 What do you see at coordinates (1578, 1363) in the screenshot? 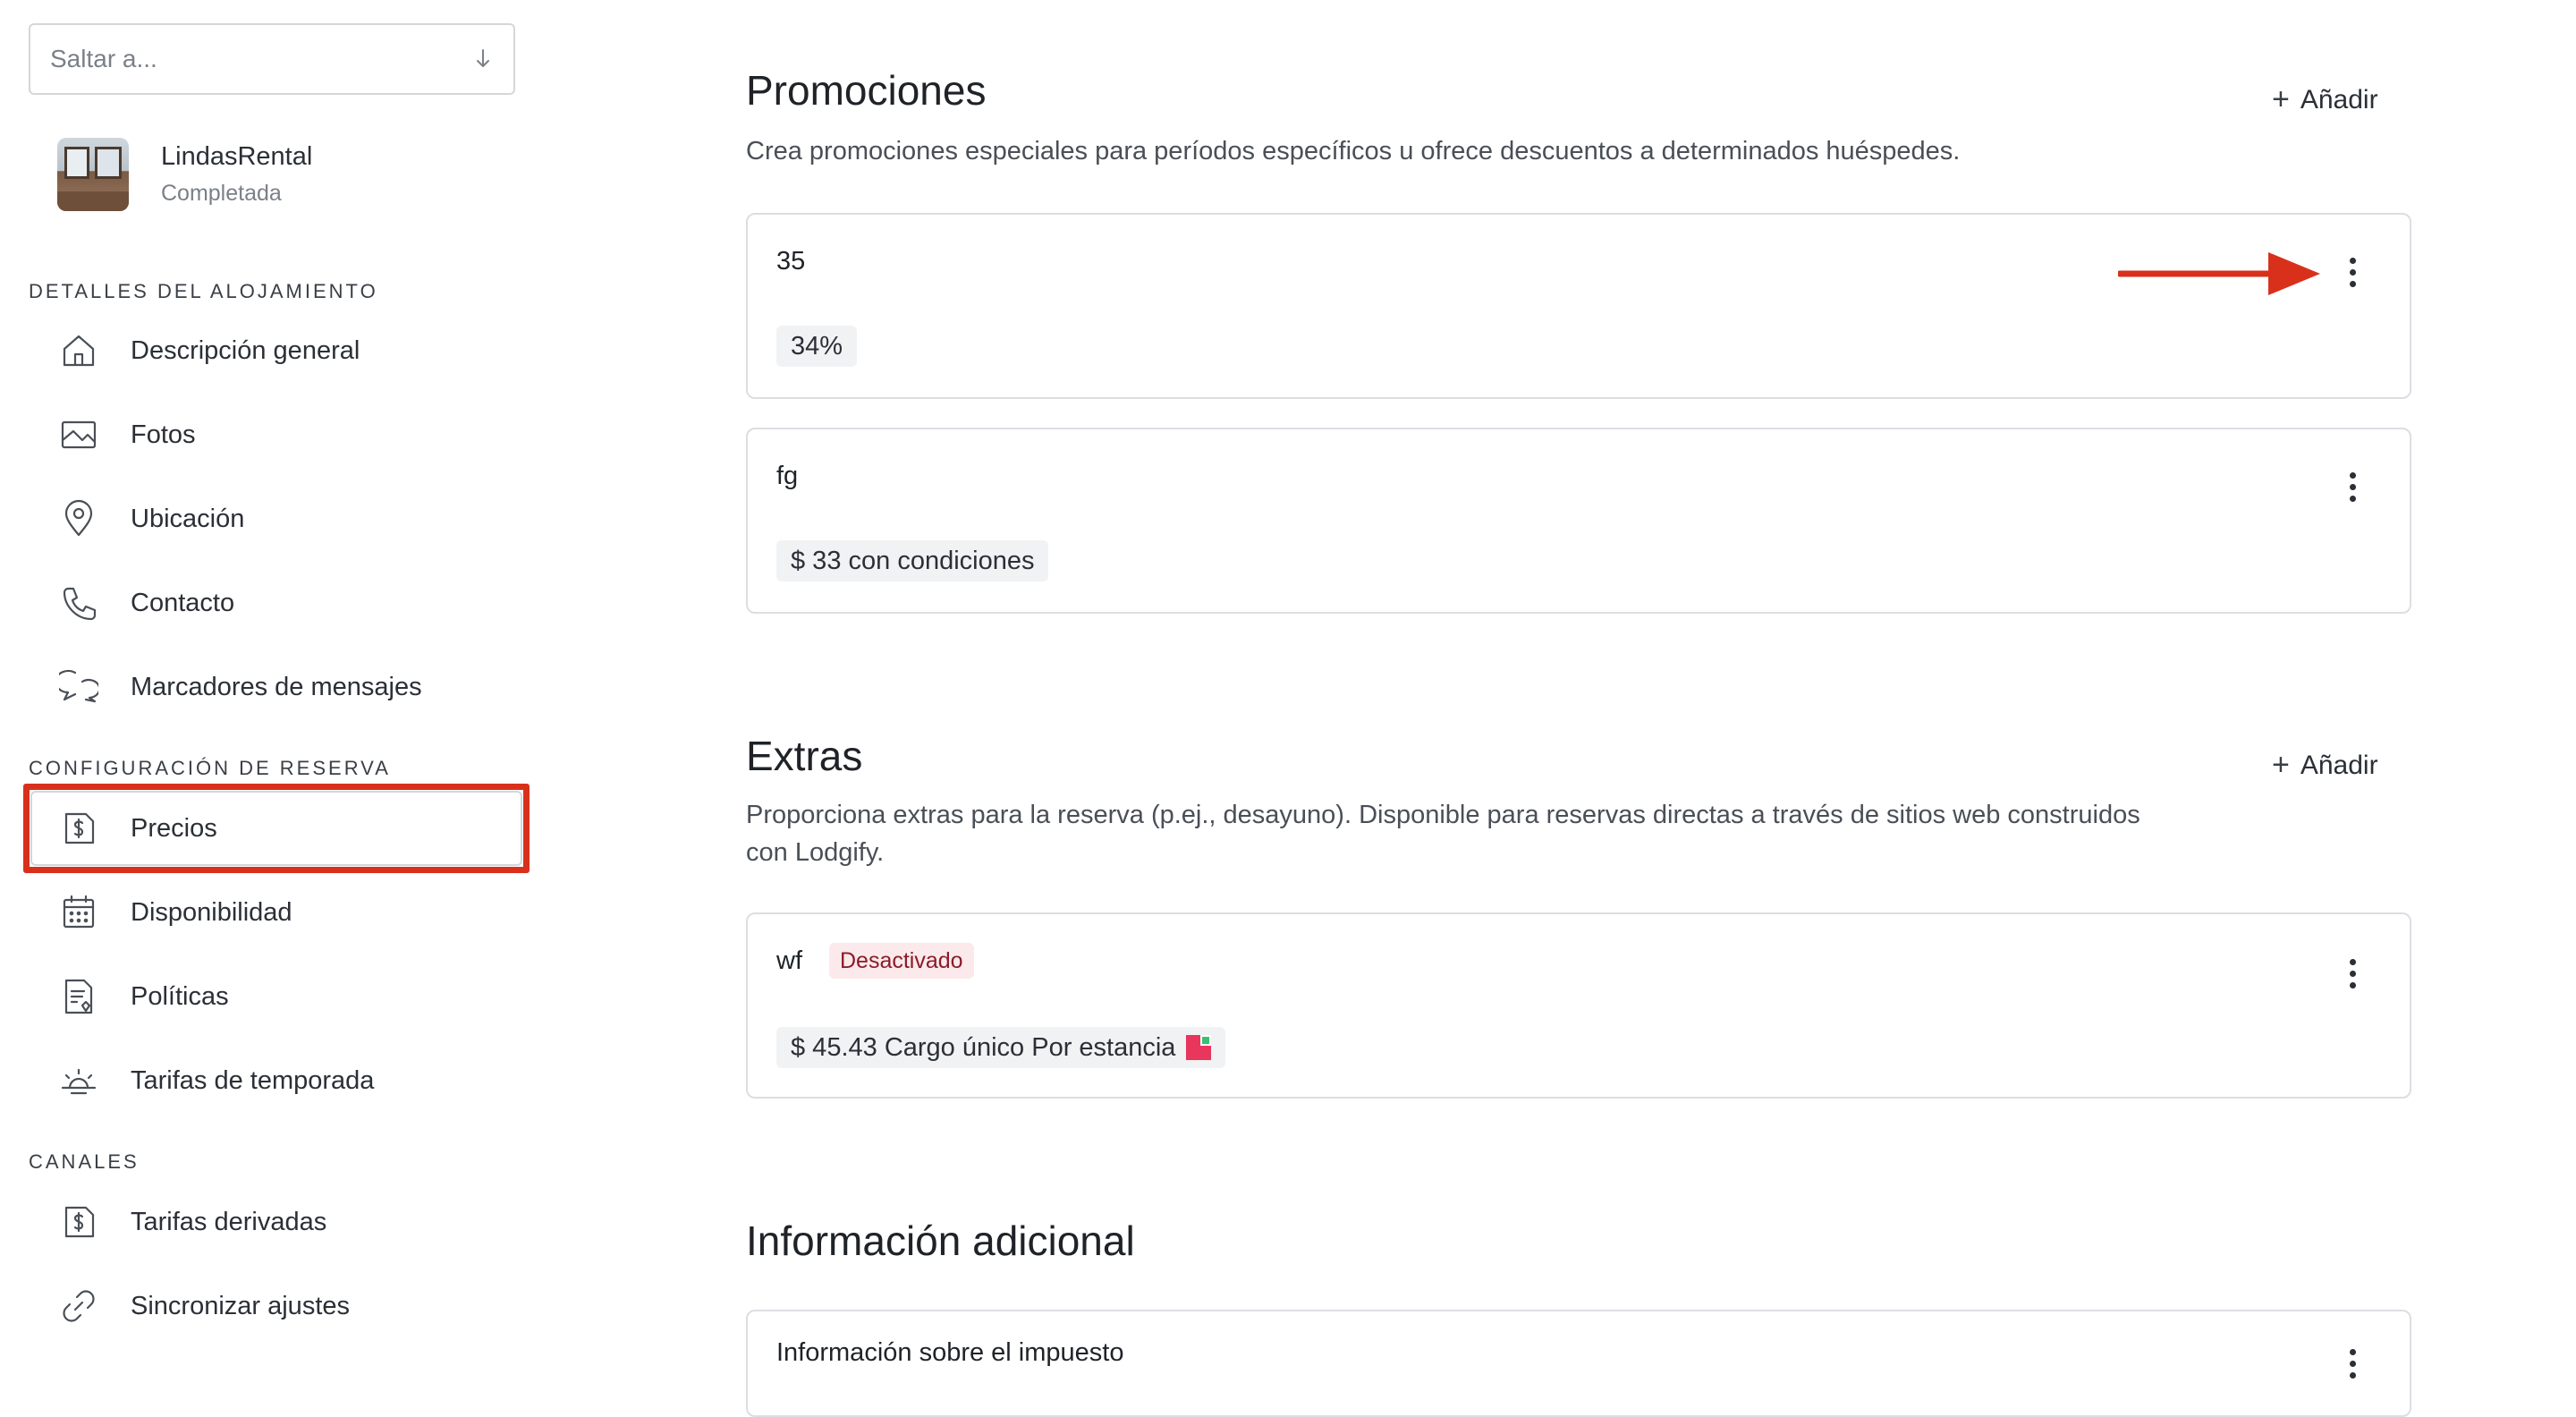
I see `additional-info-card: Información sobre el impuesto` at bounding box center [1578, 1363].